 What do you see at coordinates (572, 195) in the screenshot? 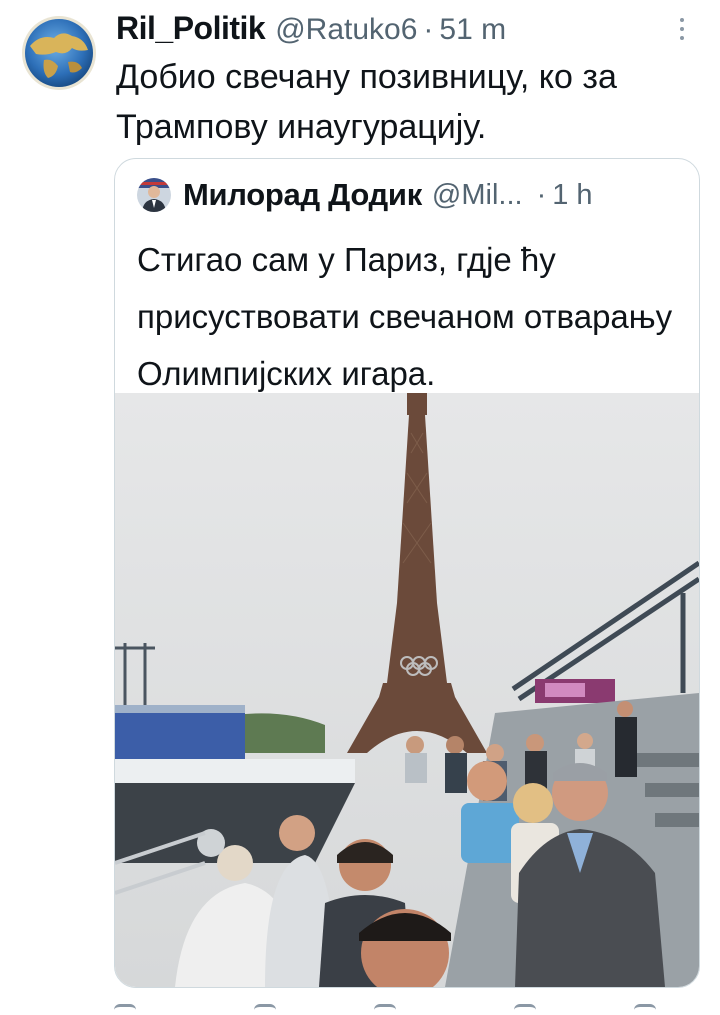
I see `quoted-tweet-timestamp: 1 h` at bounding box center [572, 195].